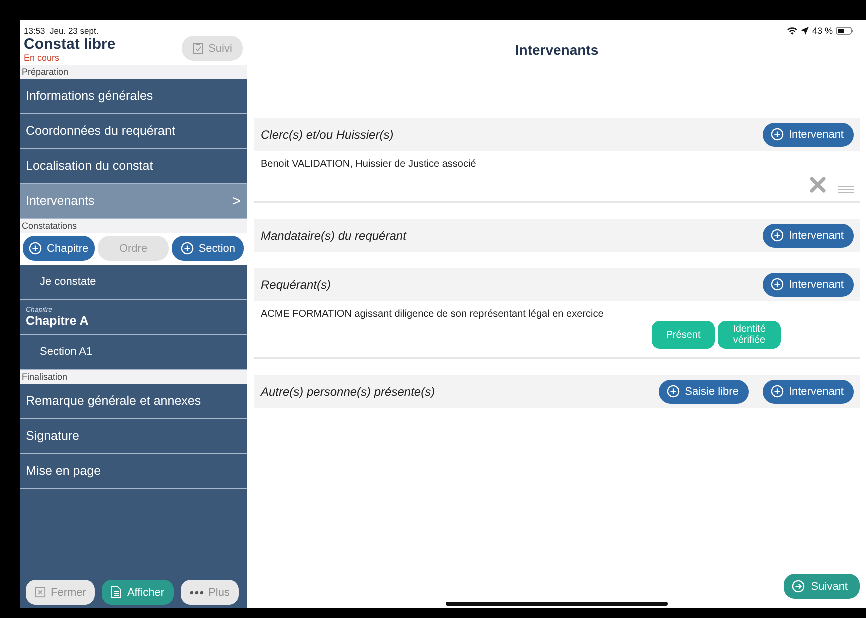  Describe the element at coordinates (133, 377) in the screenshot. I see `group-label: Finalisation` at that location.